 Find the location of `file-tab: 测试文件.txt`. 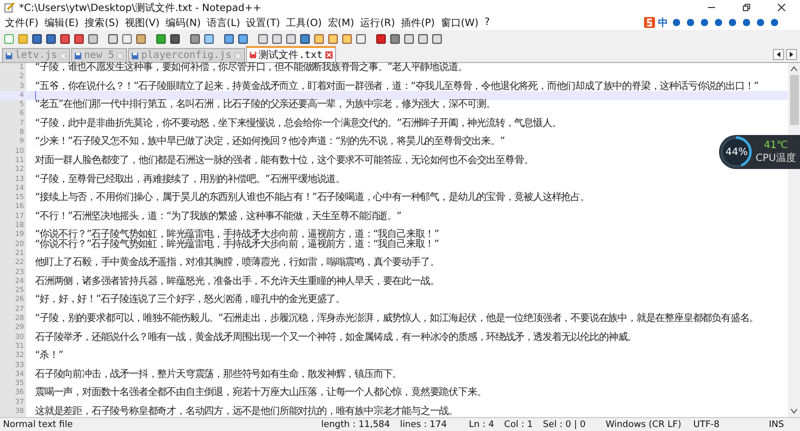

file-tab: 测试文件.txt is located at coordinates (291, 54).